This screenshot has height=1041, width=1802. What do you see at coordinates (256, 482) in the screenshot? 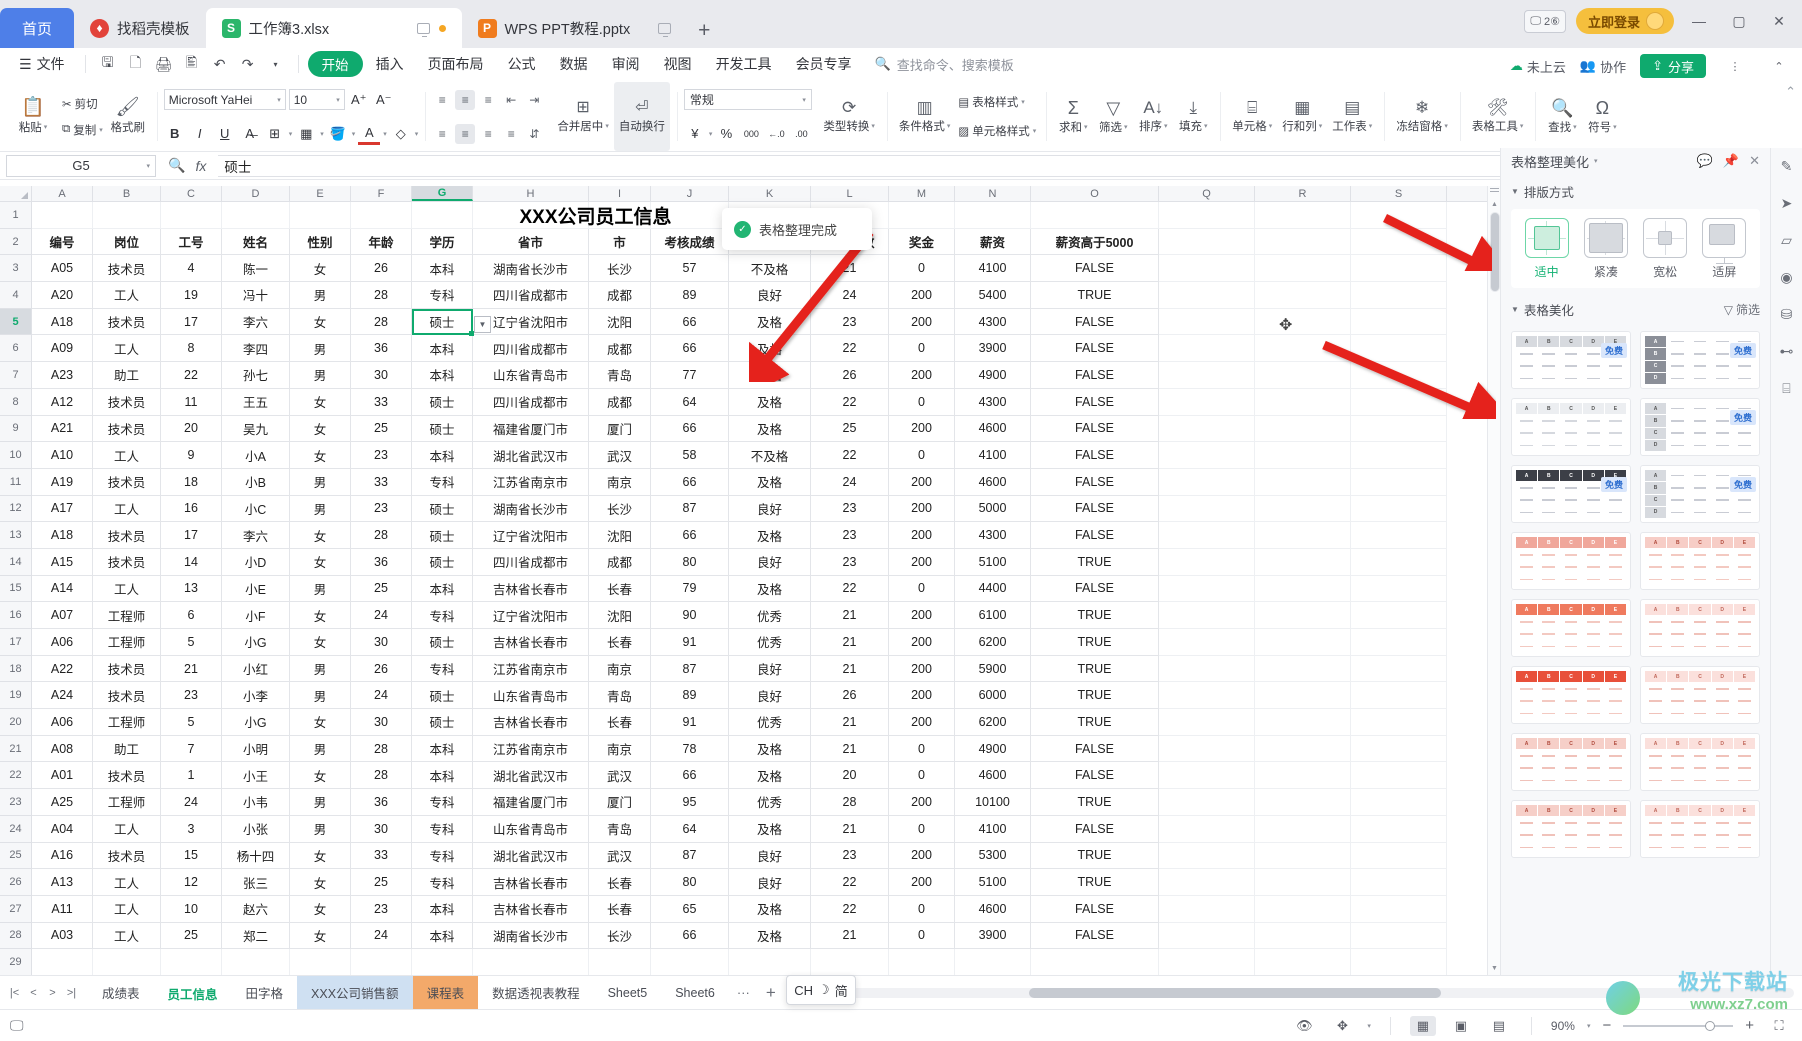
I see `cell: 小B` at bounding box center [256, 482].